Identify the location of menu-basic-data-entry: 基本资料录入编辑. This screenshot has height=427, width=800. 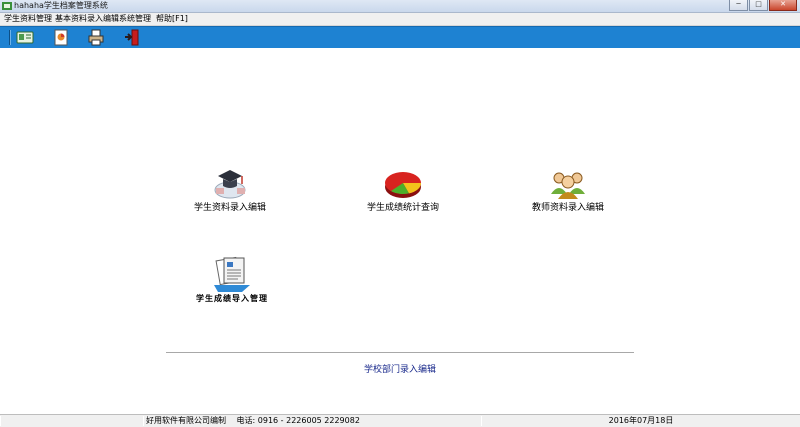
(87, 19).